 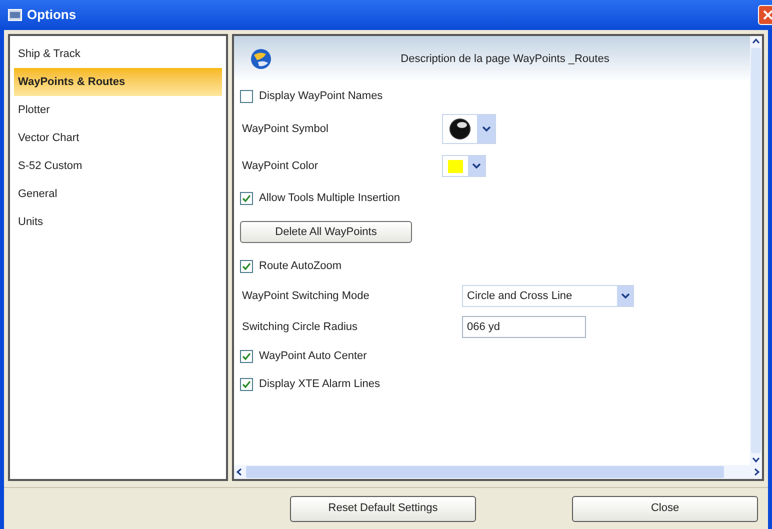 What do you see at coordinates (261, 59) in the screenshot?
I see `globe-icon` at bounding box center [261, 59].